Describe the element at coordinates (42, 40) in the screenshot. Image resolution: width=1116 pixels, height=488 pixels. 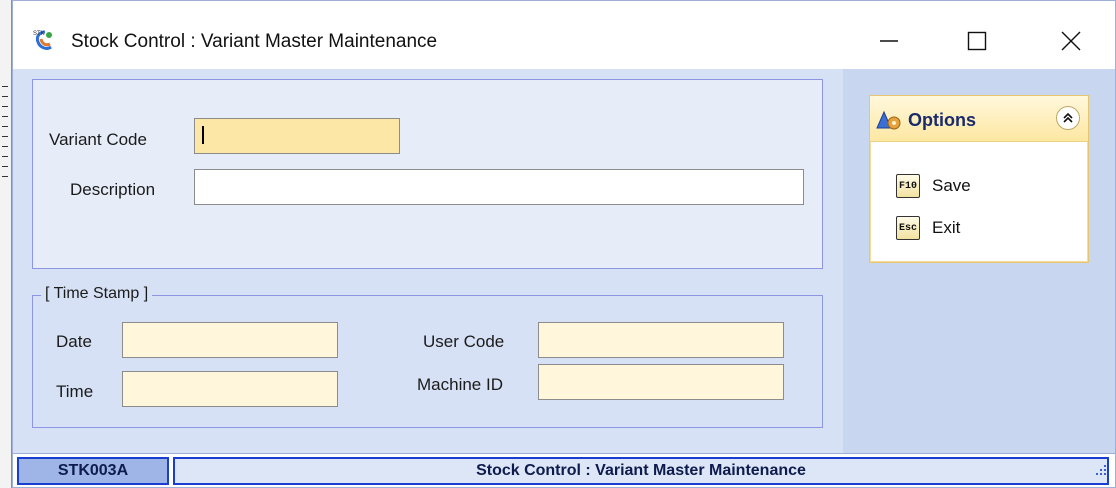
I see `stk-app-icon: STK` at that location.